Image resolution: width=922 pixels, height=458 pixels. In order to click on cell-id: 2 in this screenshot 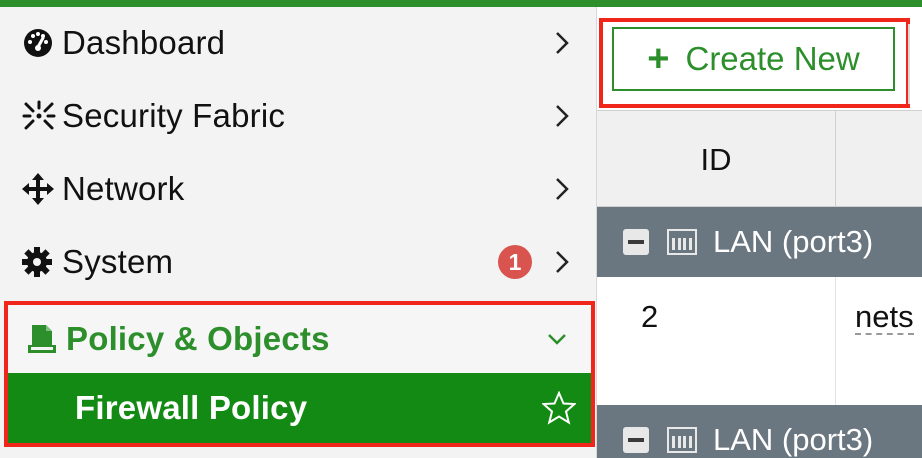, I will do `click(650, 316)`.